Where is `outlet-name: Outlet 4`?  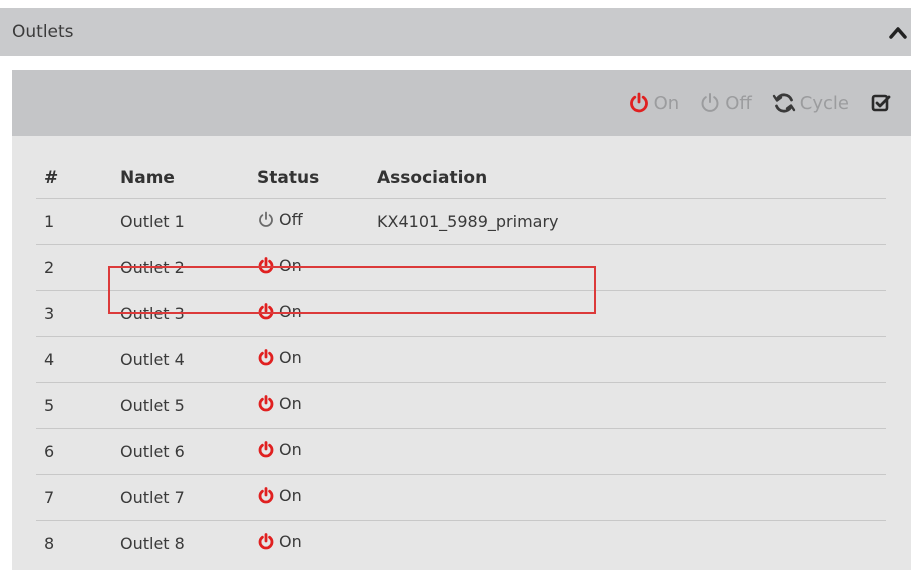 outlet-name: Outlet 4 is located at coordinates (188, 359).